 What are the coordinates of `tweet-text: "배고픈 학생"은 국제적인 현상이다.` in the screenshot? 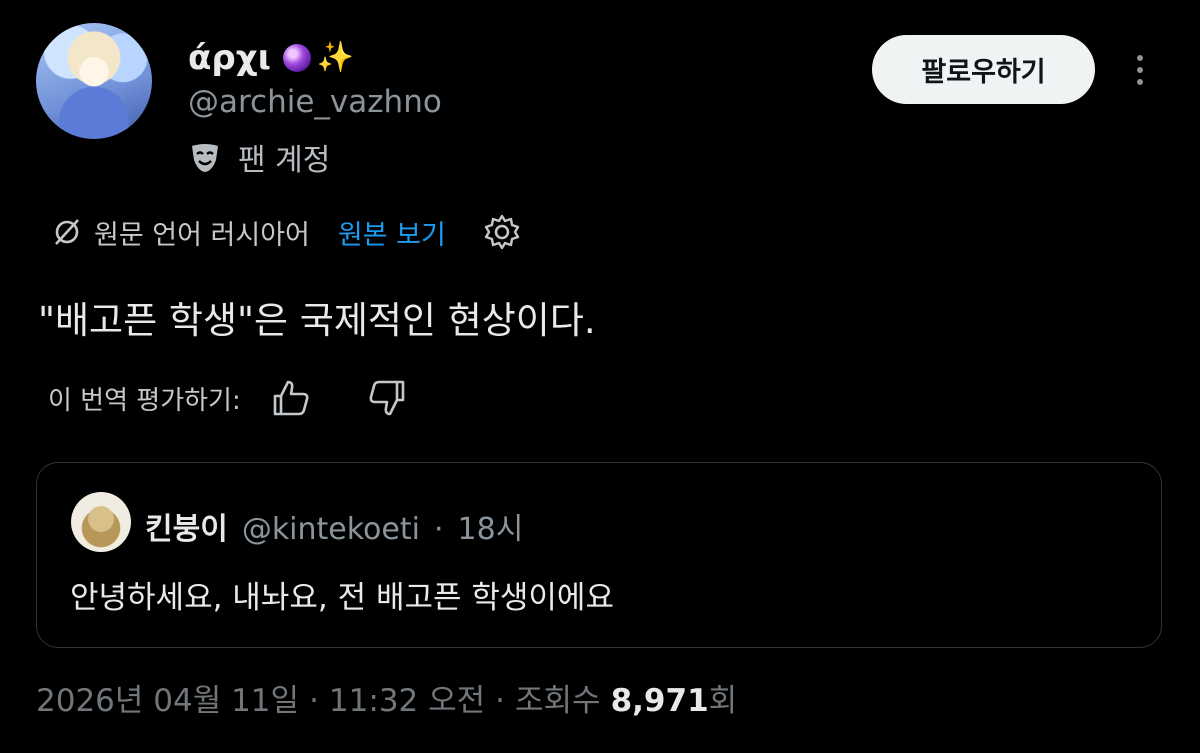 It's located at (317, 320).